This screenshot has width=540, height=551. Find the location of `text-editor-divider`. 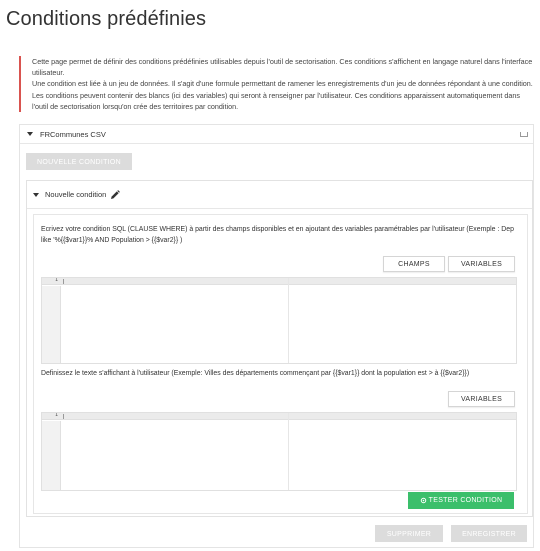

text-editor-divider is located at coordinates (288, 451).